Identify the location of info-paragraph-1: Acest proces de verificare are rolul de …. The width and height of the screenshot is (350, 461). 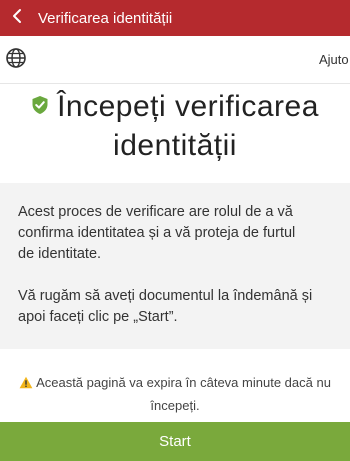
(178, 233).